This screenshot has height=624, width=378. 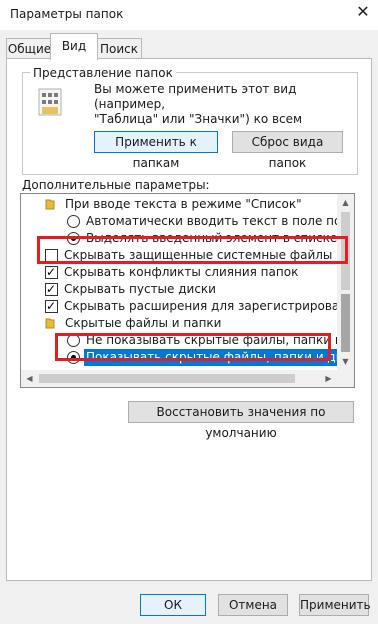 I want to click on apply-to-folders-button: Применить к папкам, so click(x=156, y=150).